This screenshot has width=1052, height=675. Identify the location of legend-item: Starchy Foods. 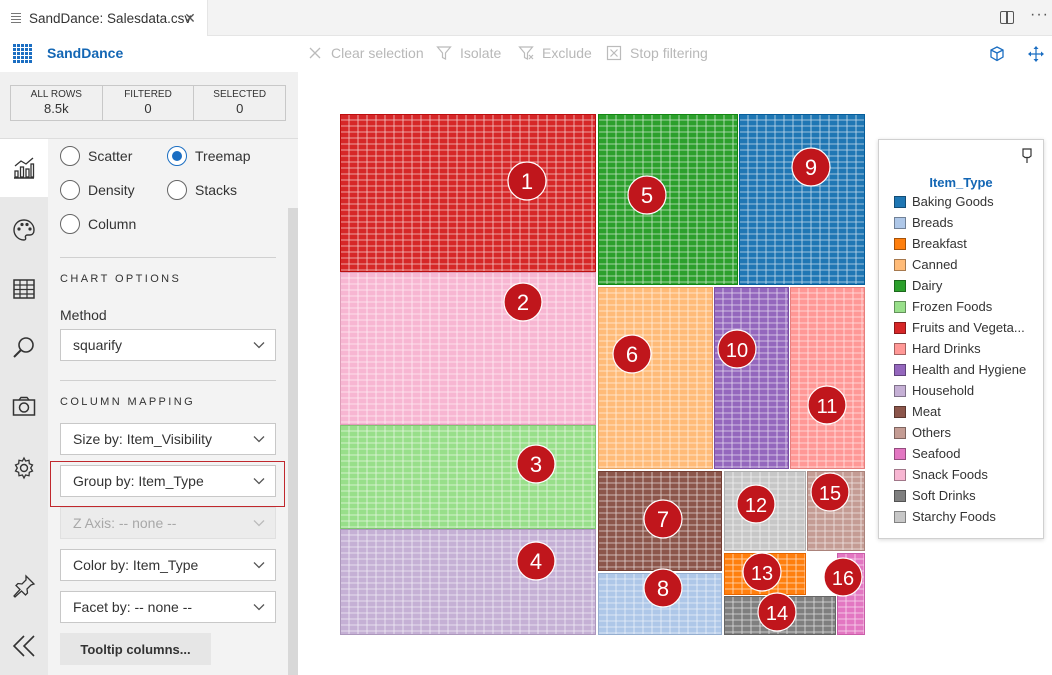
(945, 516).